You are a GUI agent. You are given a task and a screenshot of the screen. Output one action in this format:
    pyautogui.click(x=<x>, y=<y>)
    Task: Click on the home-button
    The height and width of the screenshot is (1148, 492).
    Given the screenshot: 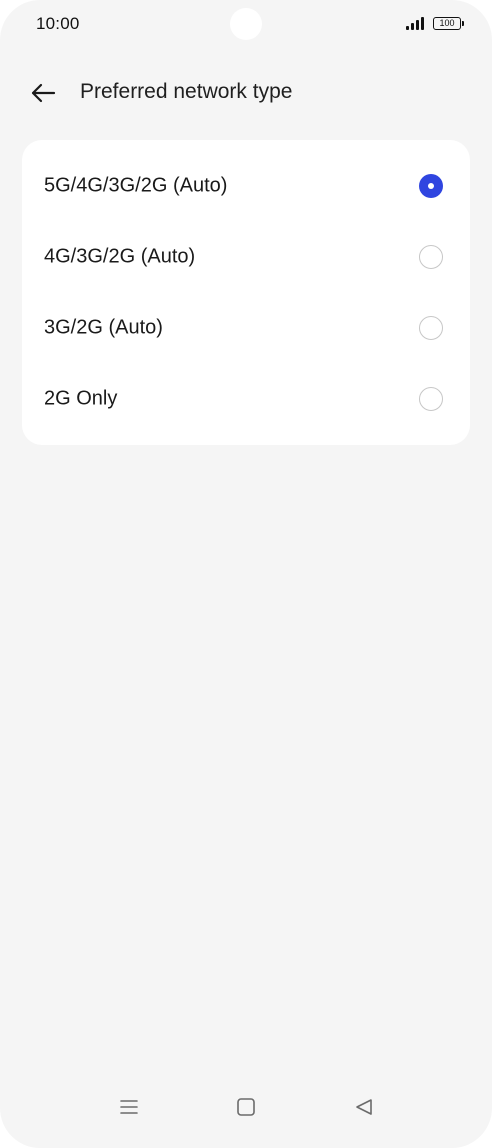 What is the action you would take?
    pyautogui.click(x=246, y=1107)
    